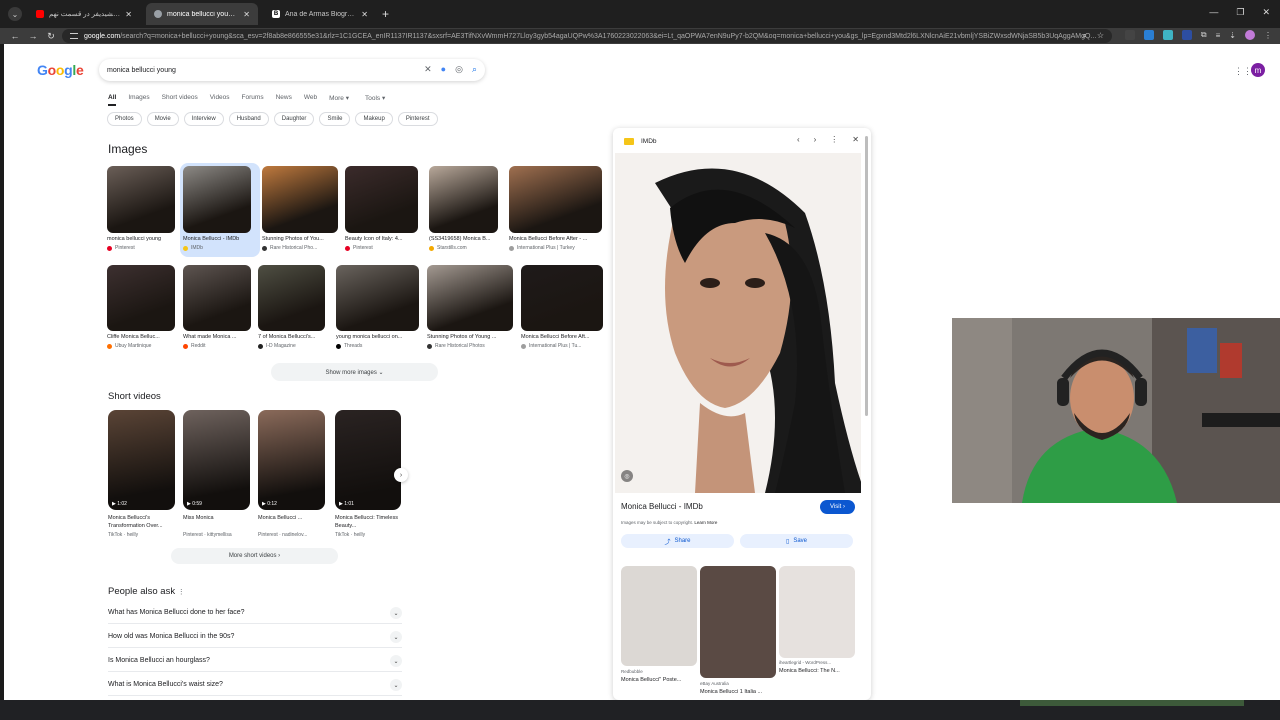 The width and height of the screenshot is (1280, 720). I want to click on chip: Pinterest, so click(417, 119).